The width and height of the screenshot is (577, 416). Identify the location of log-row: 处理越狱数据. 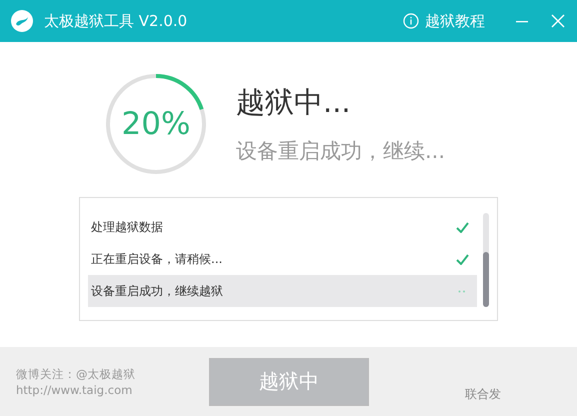
(282, 227).